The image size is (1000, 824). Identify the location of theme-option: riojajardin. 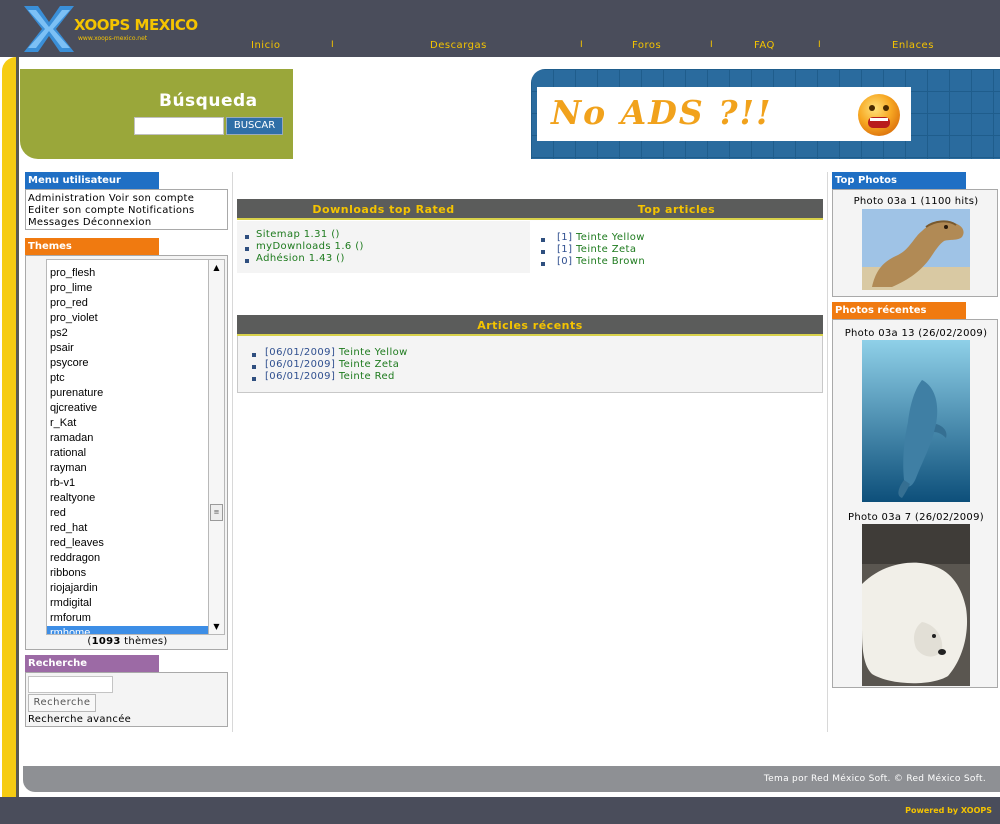
(127, 588).